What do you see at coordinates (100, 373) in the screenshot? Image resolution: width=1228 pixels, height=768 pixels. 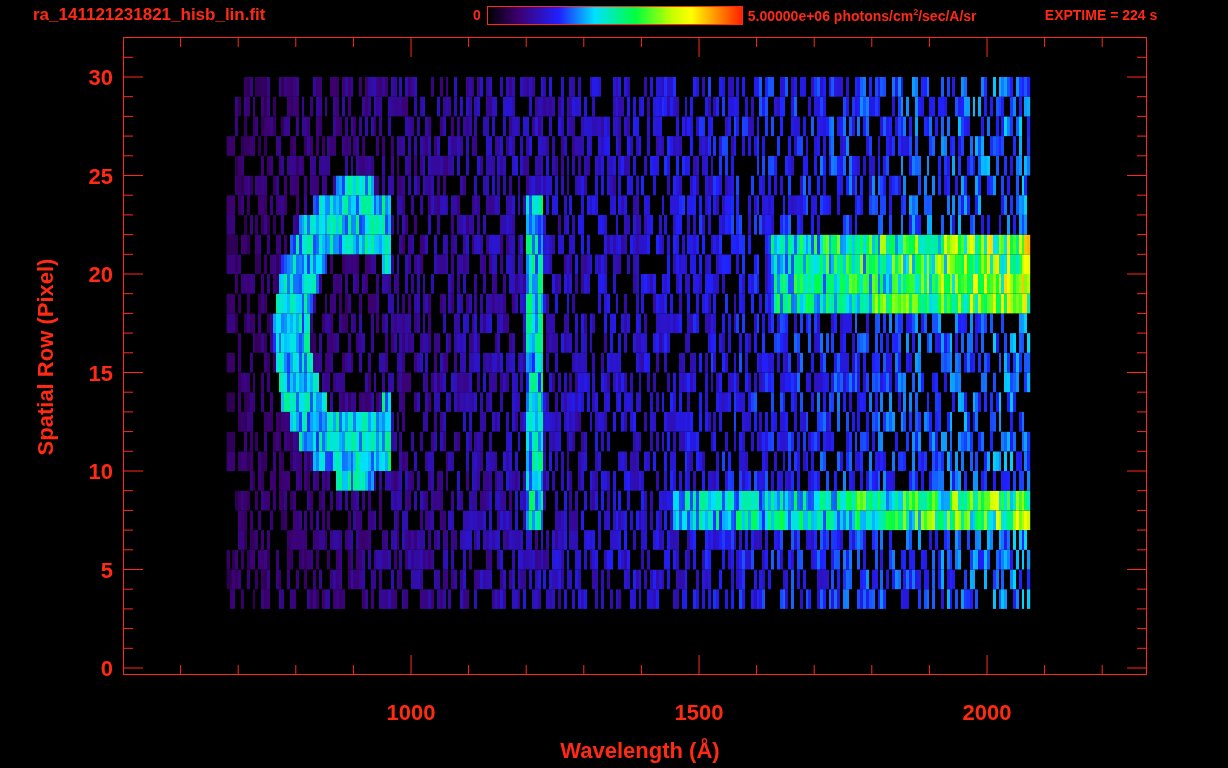 I see `y-tick-label: 15` at bounding box center [100, 373].